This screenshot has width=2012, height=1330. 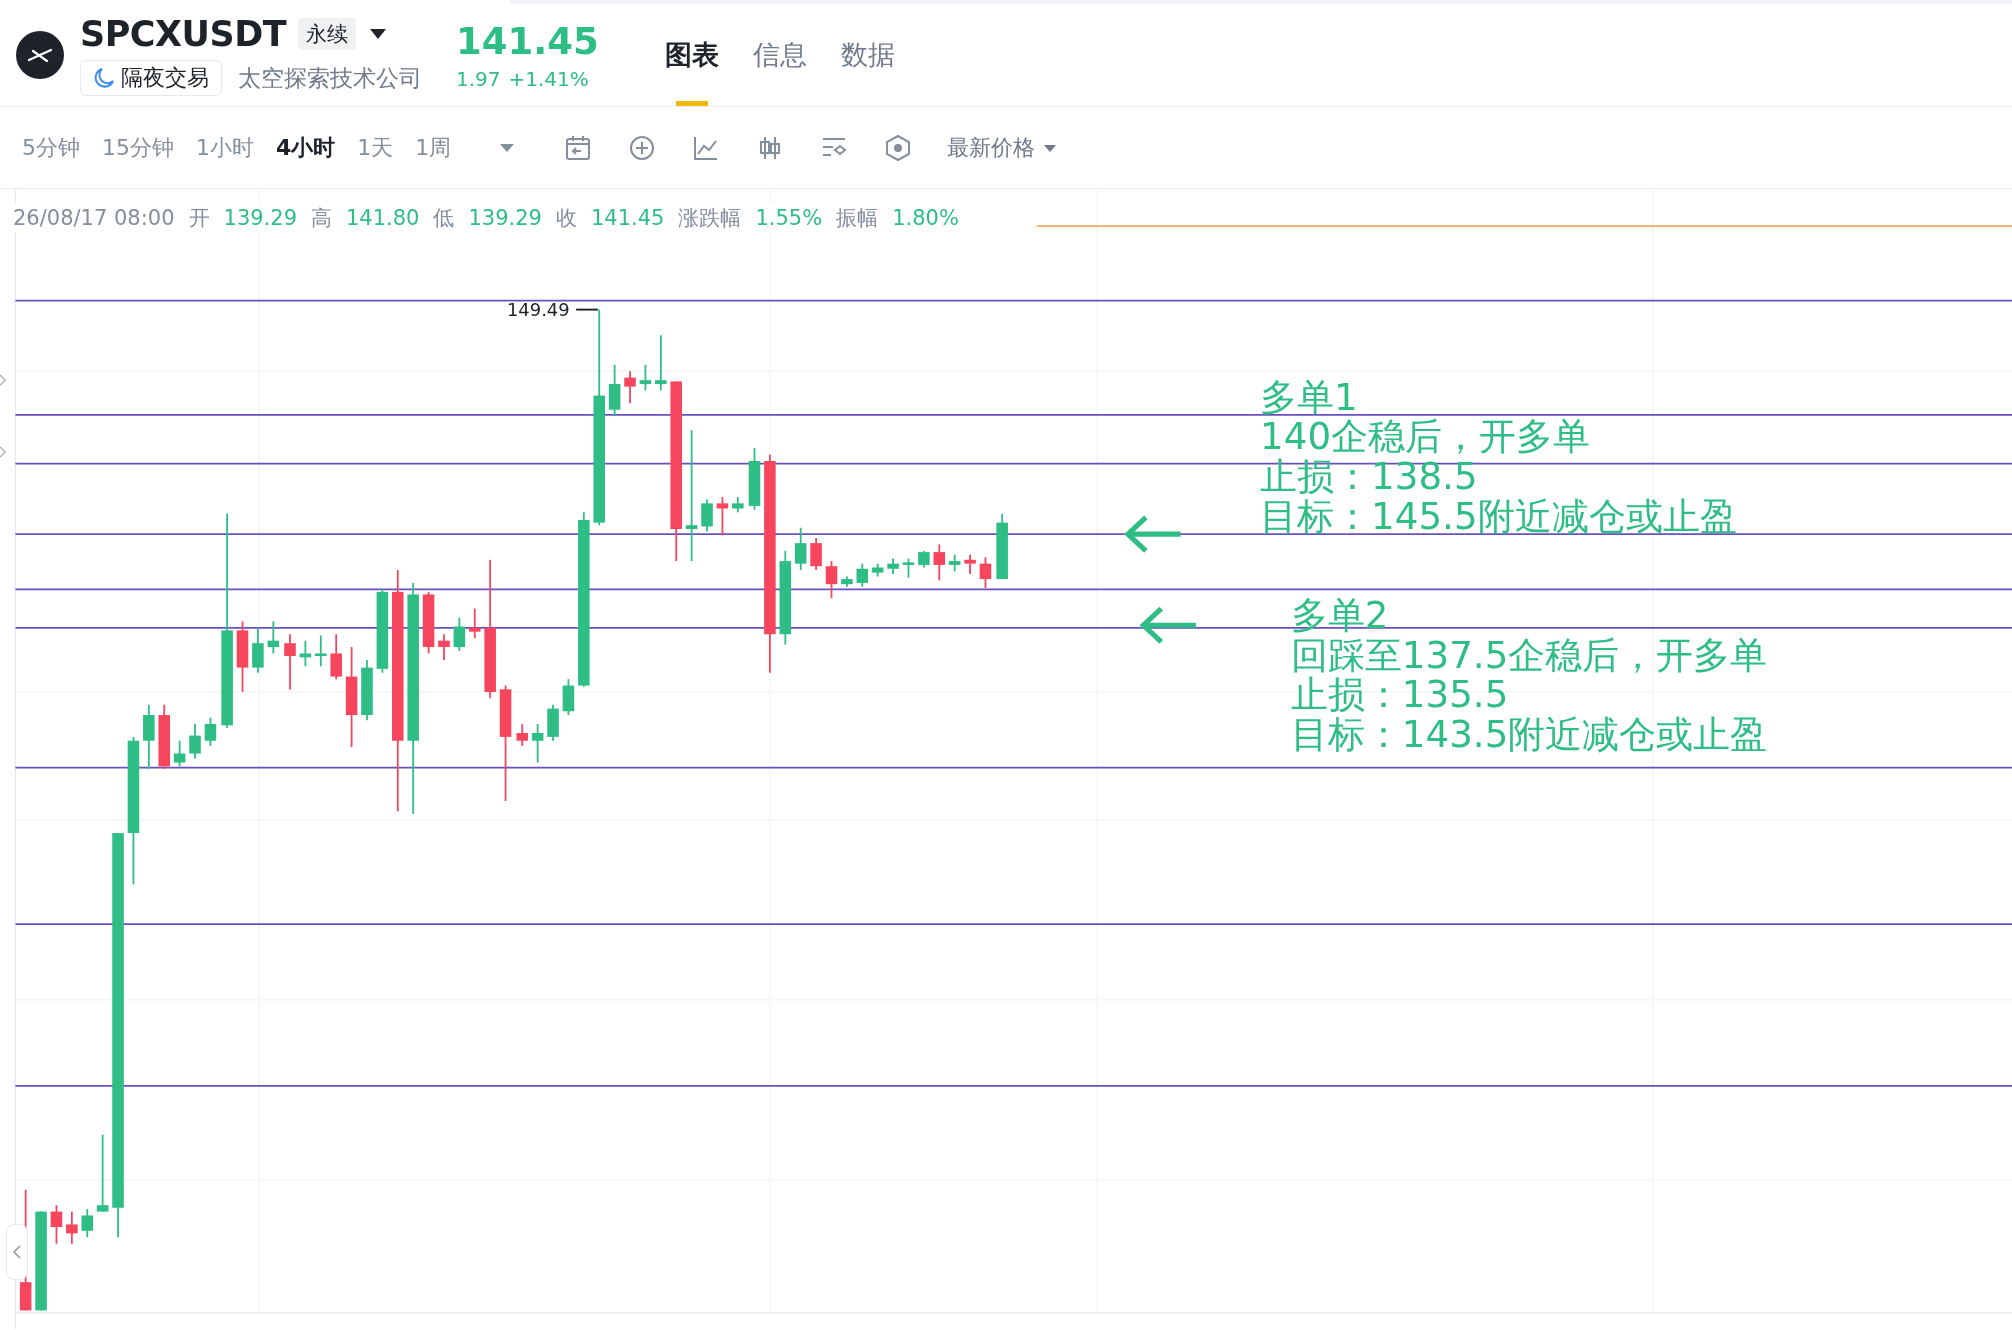 I want to click on high-marker-line, so click(x=587, y=309).